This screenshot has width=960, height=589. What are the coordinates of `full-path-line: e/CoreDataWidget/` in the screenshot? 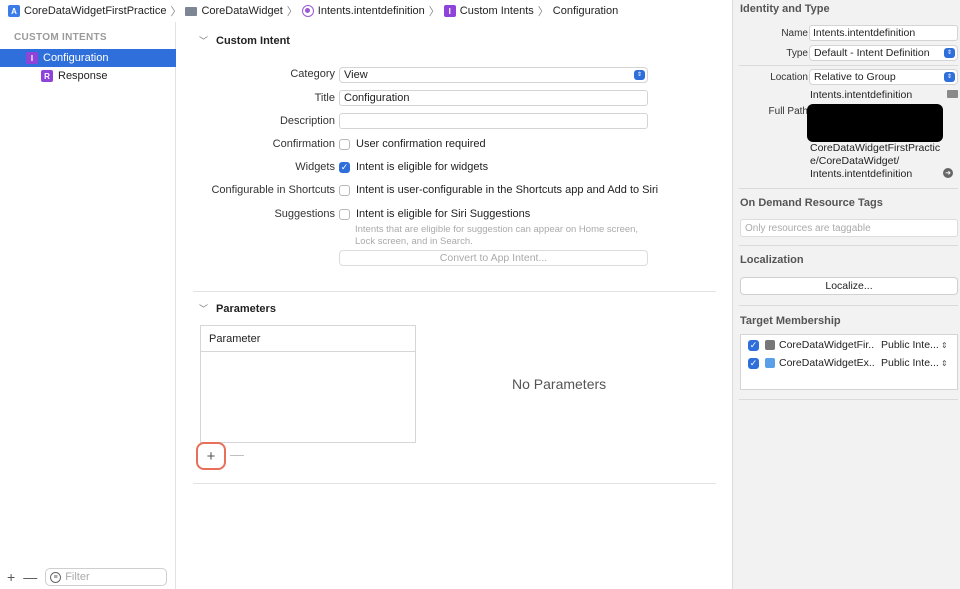 It's located at (855, 161).